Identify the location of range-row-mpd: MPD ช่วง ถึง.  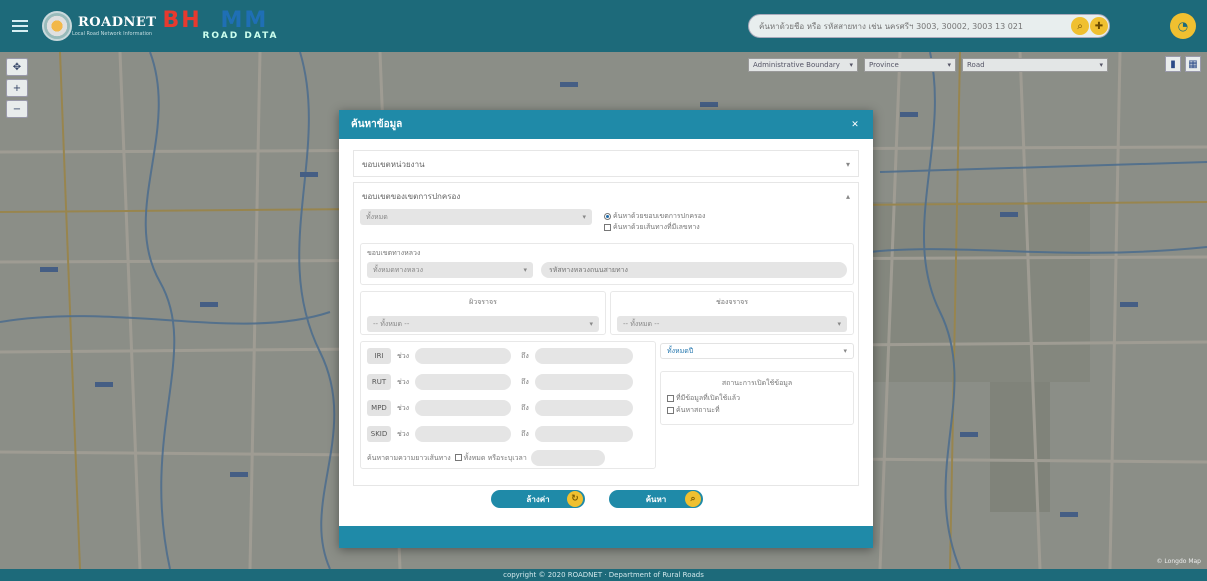
(500, 408).